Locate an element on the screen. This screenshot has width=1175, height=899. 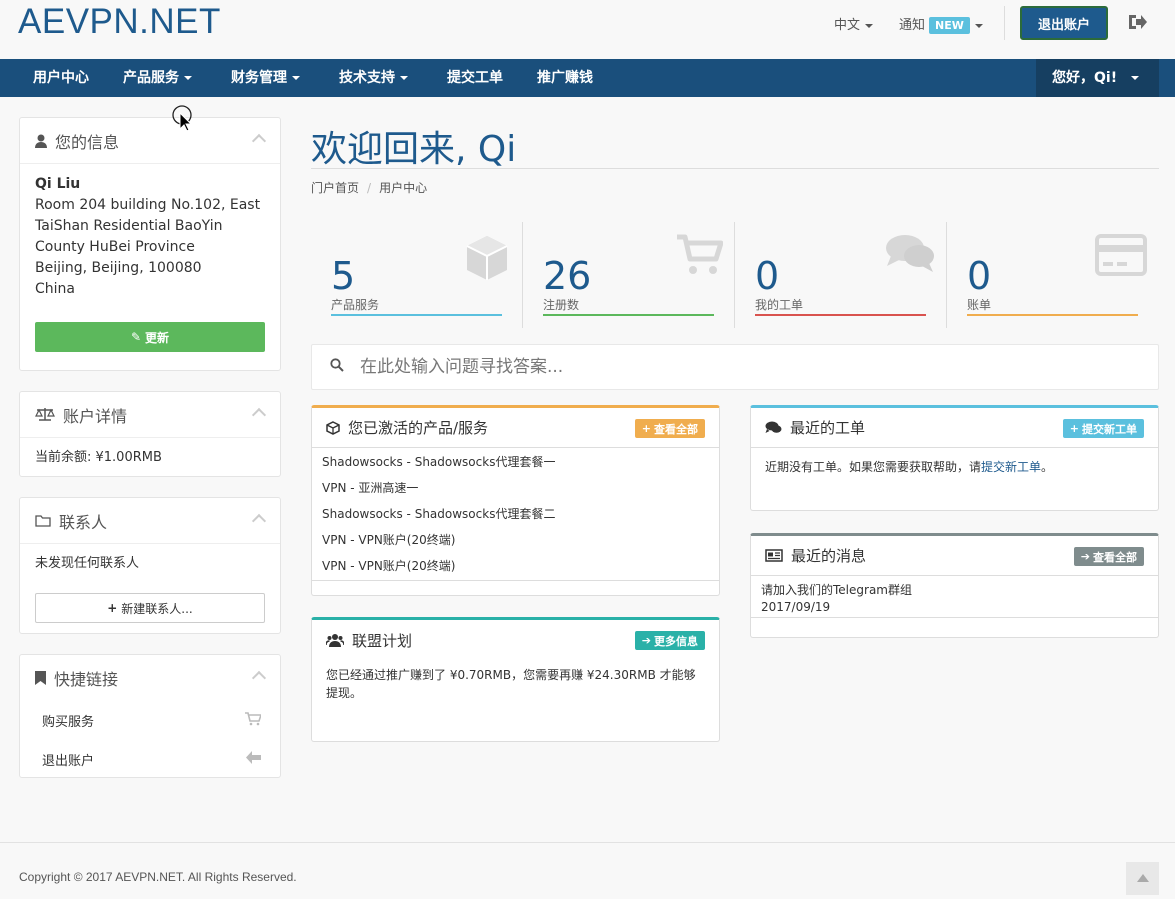
nav-item-open-ticket: 提交工单 is located at coordinates (475, 78).